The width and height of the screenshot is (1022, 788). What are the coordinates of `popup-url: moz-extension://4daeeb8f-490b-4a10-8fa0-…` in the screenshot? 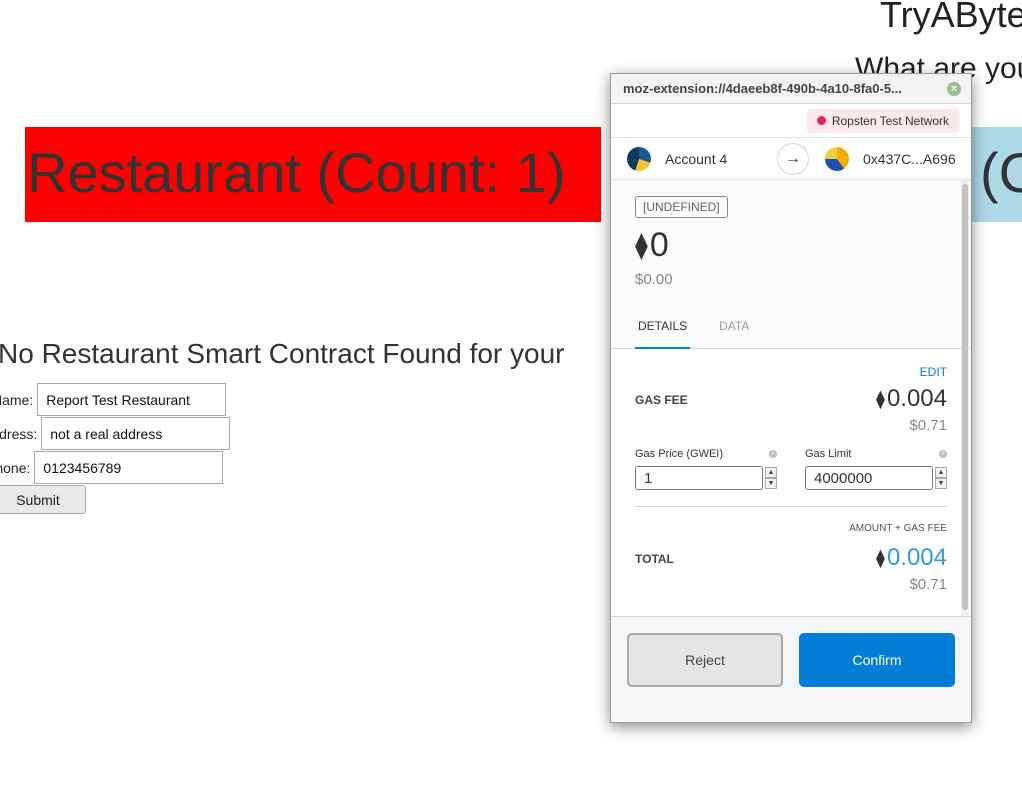 It's located at (762, 88).